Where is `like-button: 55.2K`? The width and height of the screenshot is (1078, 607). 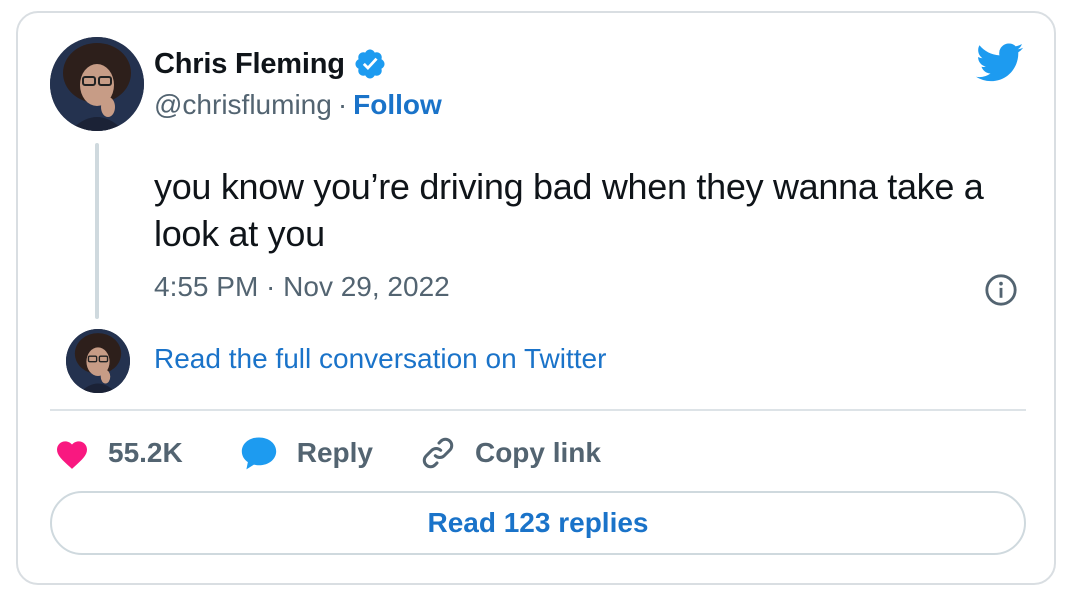 like-button: 55.2K is located at coordinates (118, 453).